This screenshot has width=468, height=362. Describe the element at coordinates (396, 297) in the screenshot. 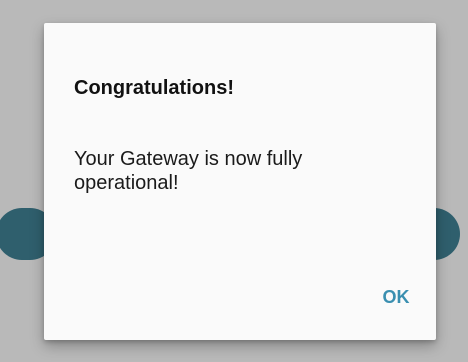

I see `ok-button: OK` at that location.